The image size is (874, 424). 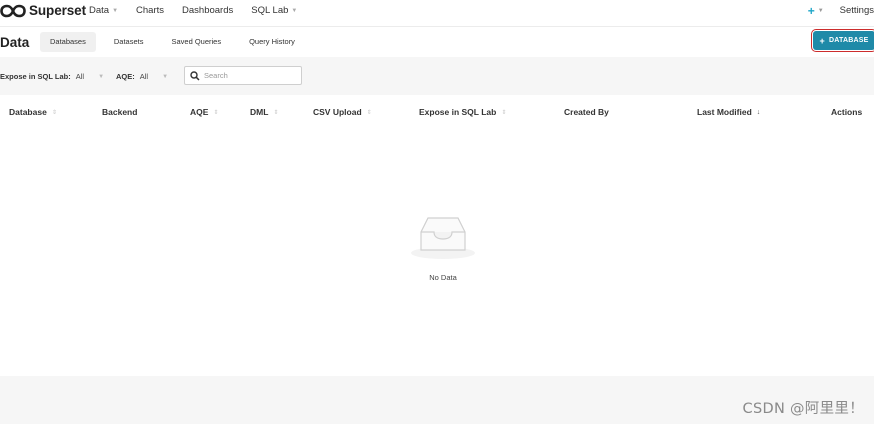 I want to click on column-header-csv-upload: CSV Upload ⇕, so click(x=342, y=112).